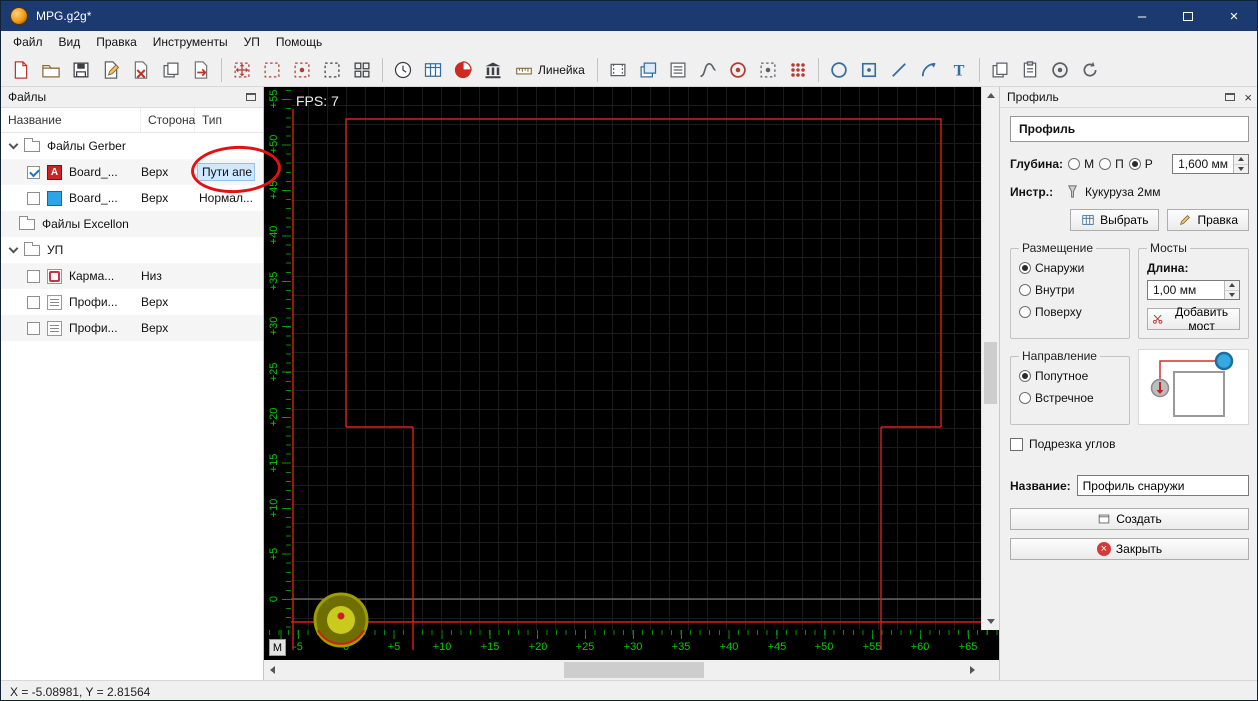  Describe the element at coordinates (990, 621) in the screenshot. I see `scroll-down-arrow` at that location.